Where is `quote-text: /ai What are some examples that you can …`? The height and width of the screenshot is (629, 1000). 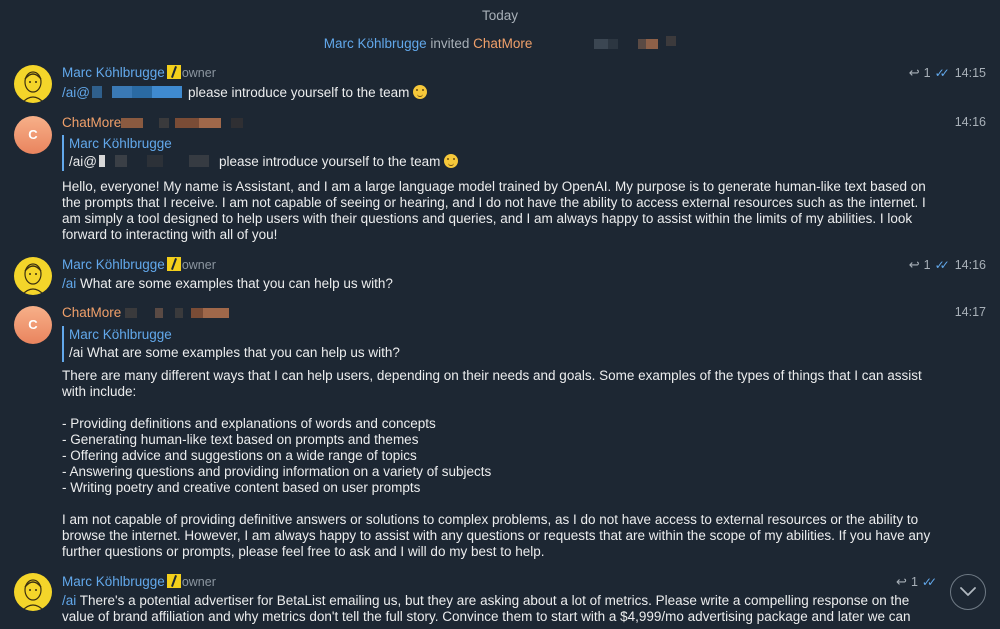 quote-text: /ai What are some examples that you can … is located at coordinates (234, 352).